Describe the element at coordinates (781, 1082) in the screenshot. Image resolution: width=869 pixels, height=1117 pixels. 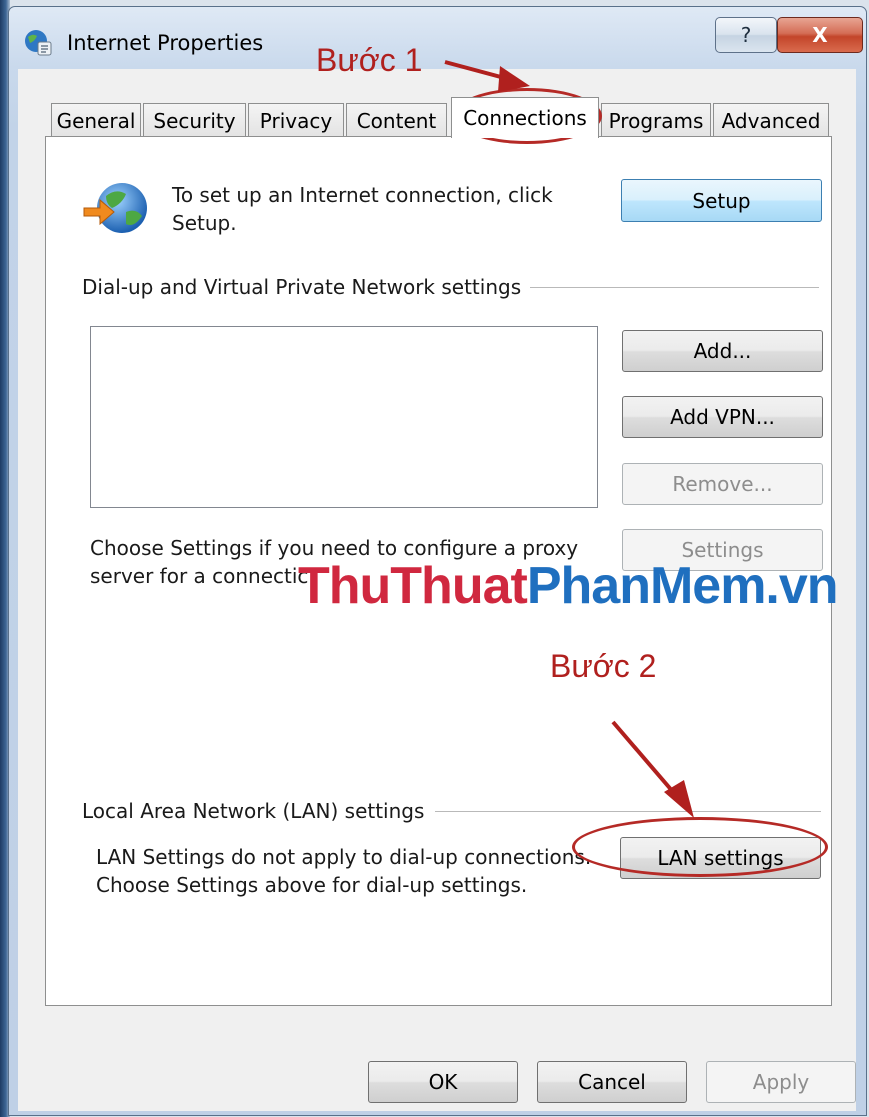
I see `apply-button: Apply` at that location.